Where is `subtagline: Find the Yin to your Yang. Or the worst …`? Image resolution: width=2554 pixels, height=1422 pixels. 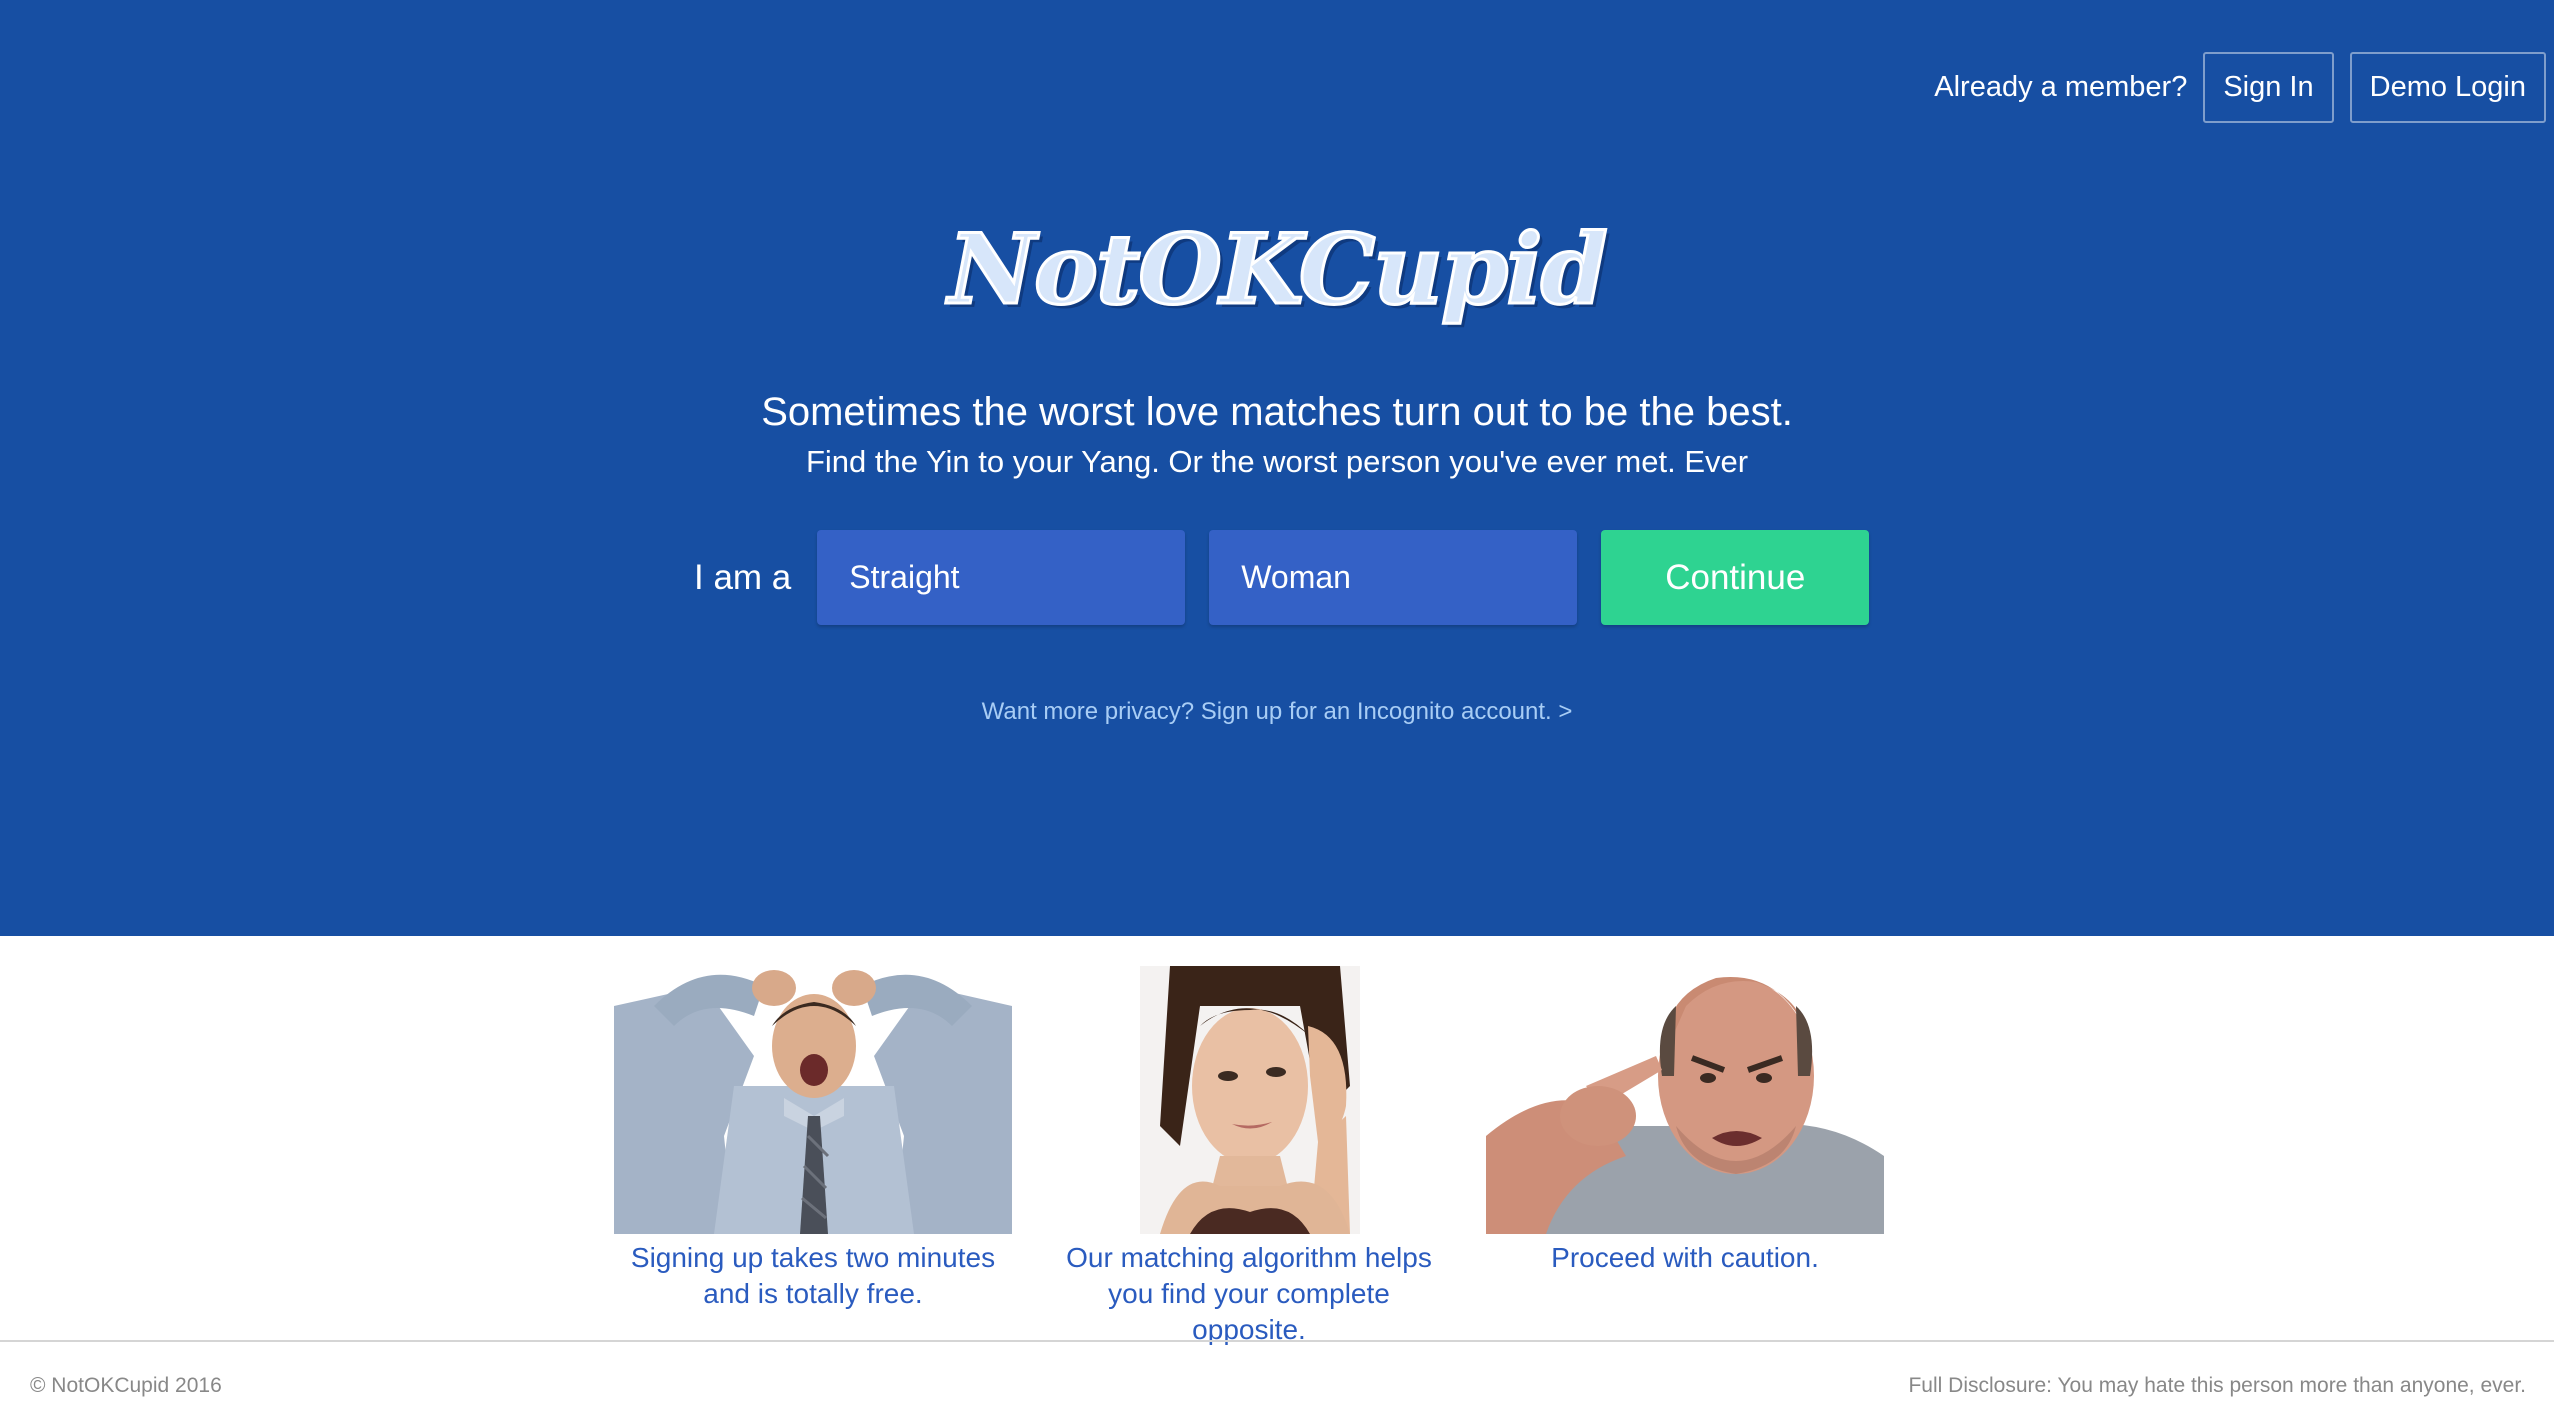
subtagline: Find the Yin to your Yang. Or the worst … is located at coordinates (1277, 461).